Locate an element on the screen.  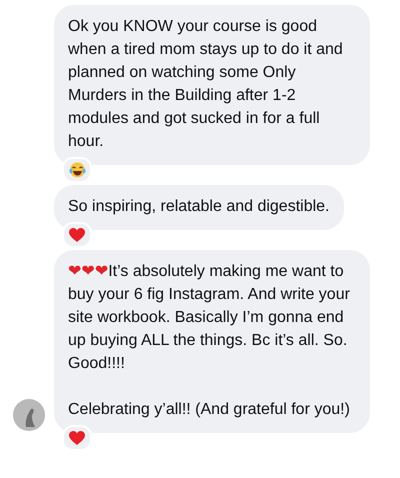
laughing-face-icon is located at coordinates (77, 170).